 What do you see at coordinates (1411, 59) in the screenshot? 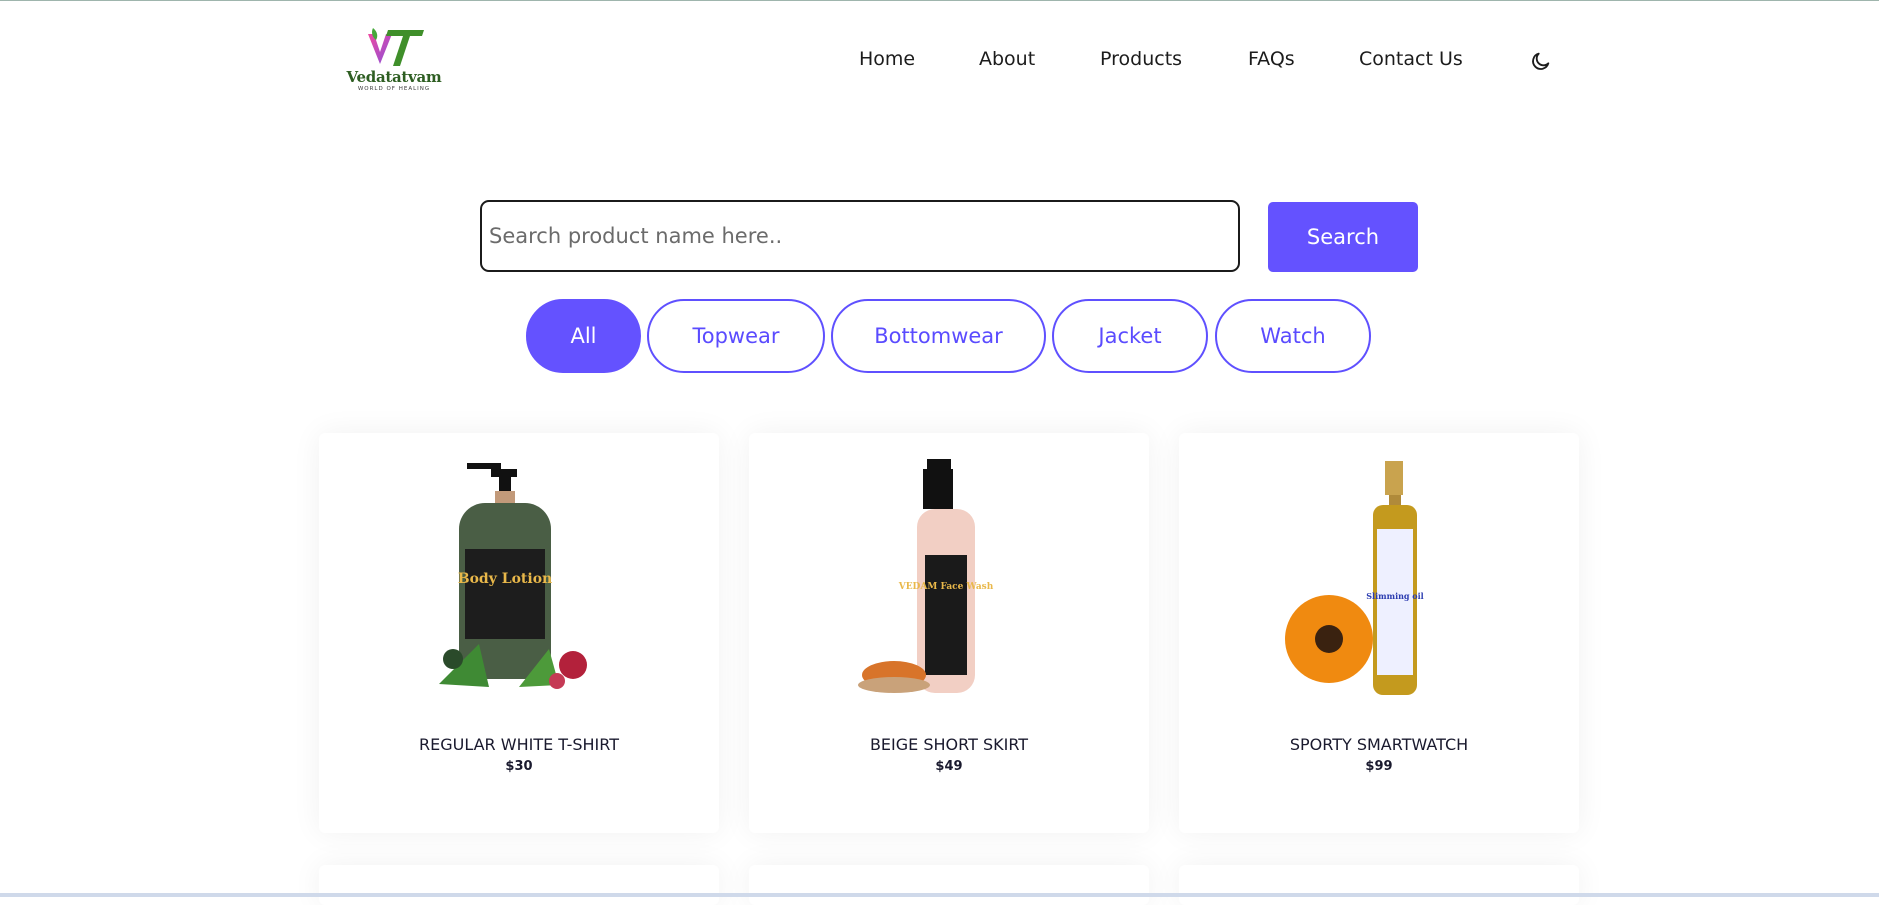
I see `nav-contact-us: Contact Us` at bounding box center [1411, 59].